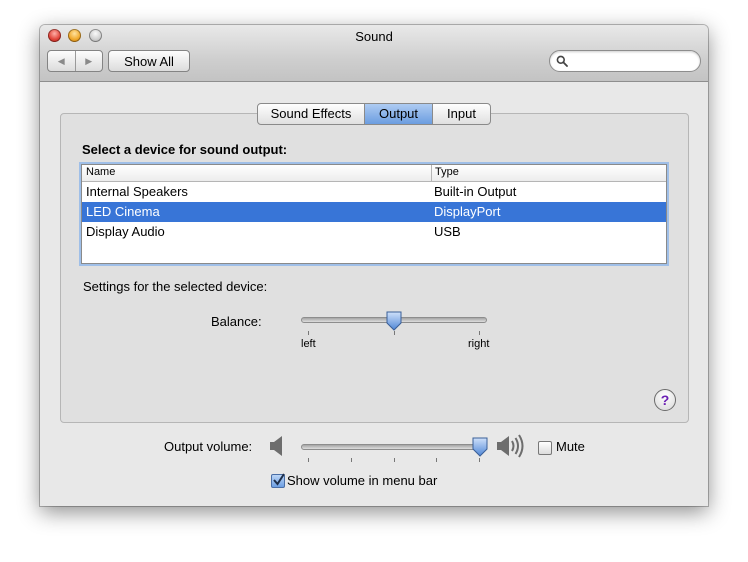 The height and width of the screenshot is (562, 748). I want to click on help-icon: ?, so click(665, 400).